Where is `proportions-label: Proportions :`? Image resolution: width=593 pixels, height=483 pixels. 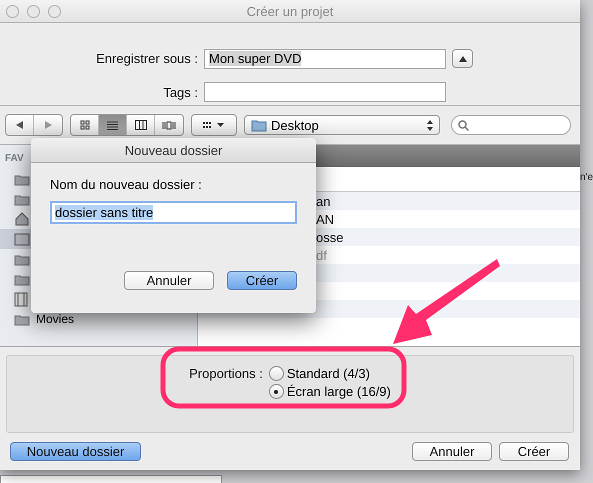 proportions-label: Proportions : is located at coordinates (226, 374).